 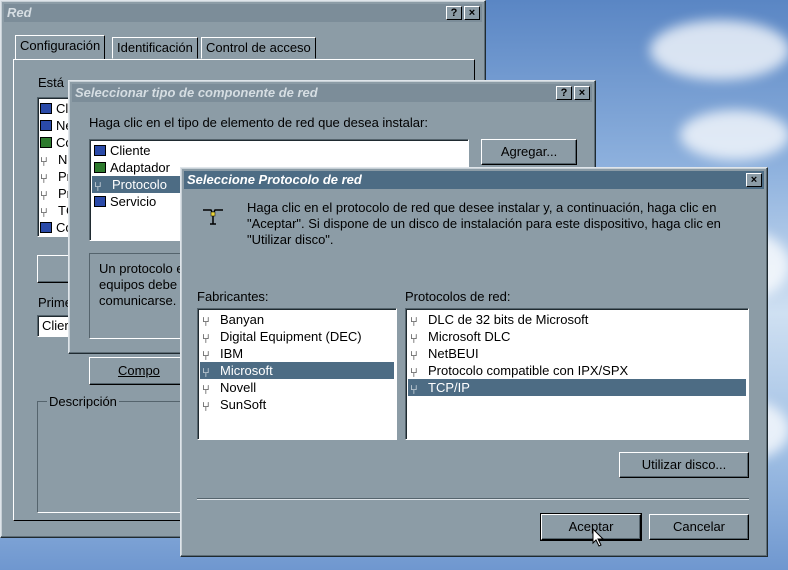 I want to click on manufacturers-label: Fabricantes:, so click(x=233, y=296).